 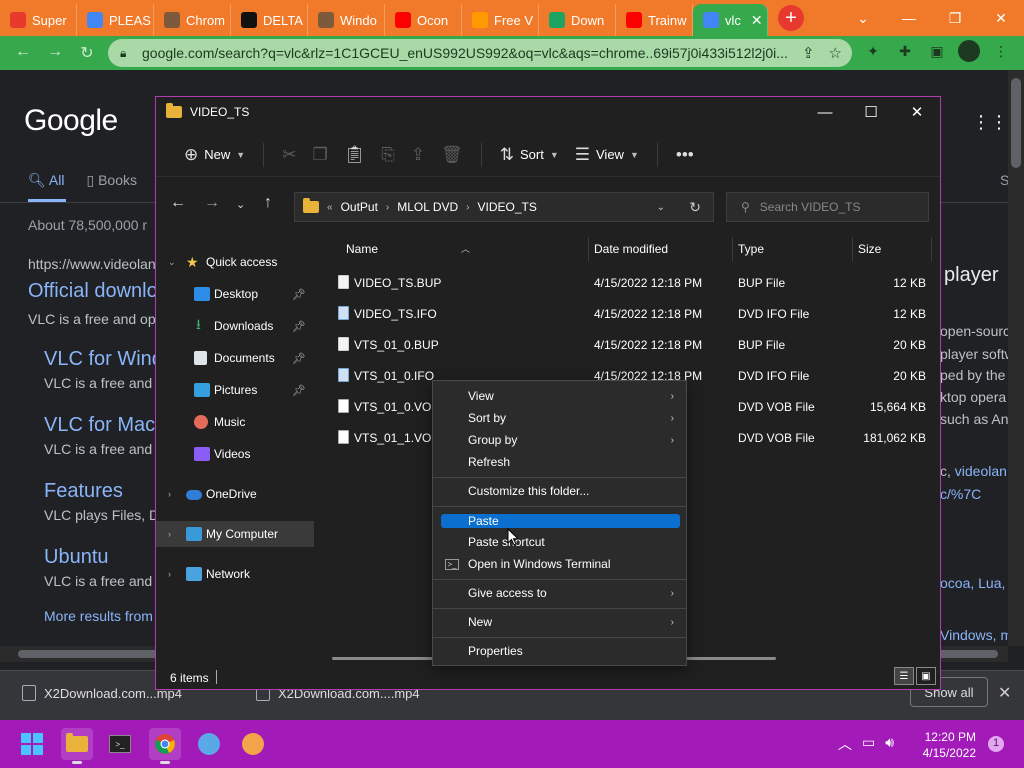 I want to click on menu-new: New ›, so click(x=560, y=622).